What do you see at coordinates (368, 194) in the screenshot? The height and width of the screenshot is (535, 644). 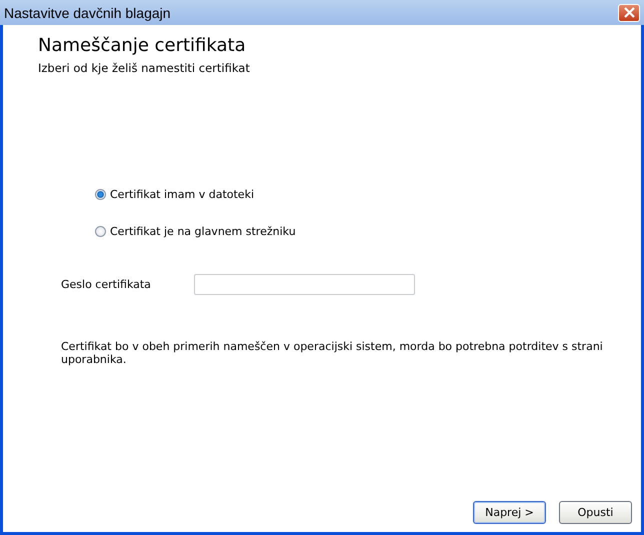 I see `radio-option: Certifikat imam v datoteki` at bounding box center [368, 194].